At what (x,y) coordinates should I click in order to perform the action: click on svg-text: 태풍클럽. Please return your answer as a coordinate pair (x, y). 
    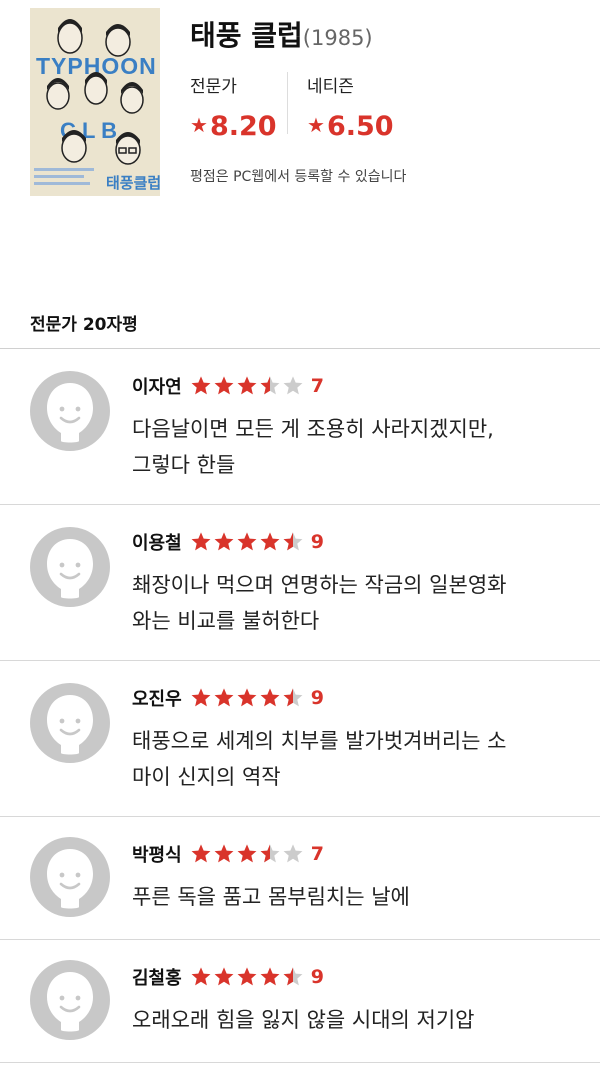
    Looking at the image, I should click on (133, 183).